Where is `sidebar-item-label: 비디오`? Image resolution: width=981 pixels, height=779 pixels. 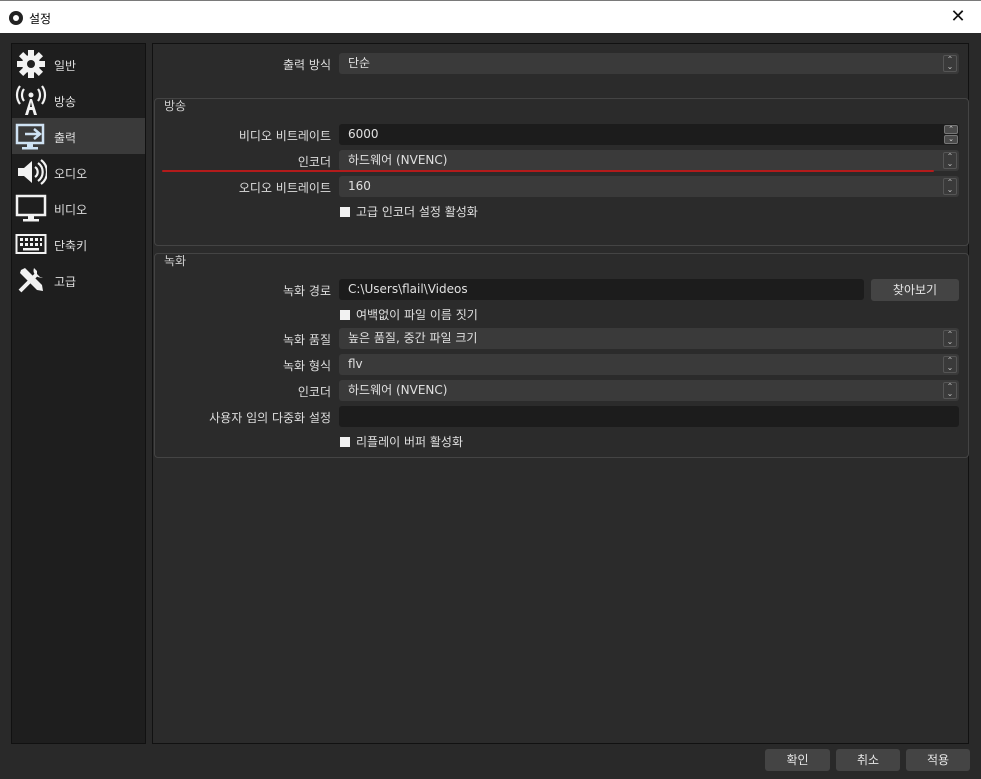
sidebar-item-label: 비디오 is located at coordinates (71, 210).